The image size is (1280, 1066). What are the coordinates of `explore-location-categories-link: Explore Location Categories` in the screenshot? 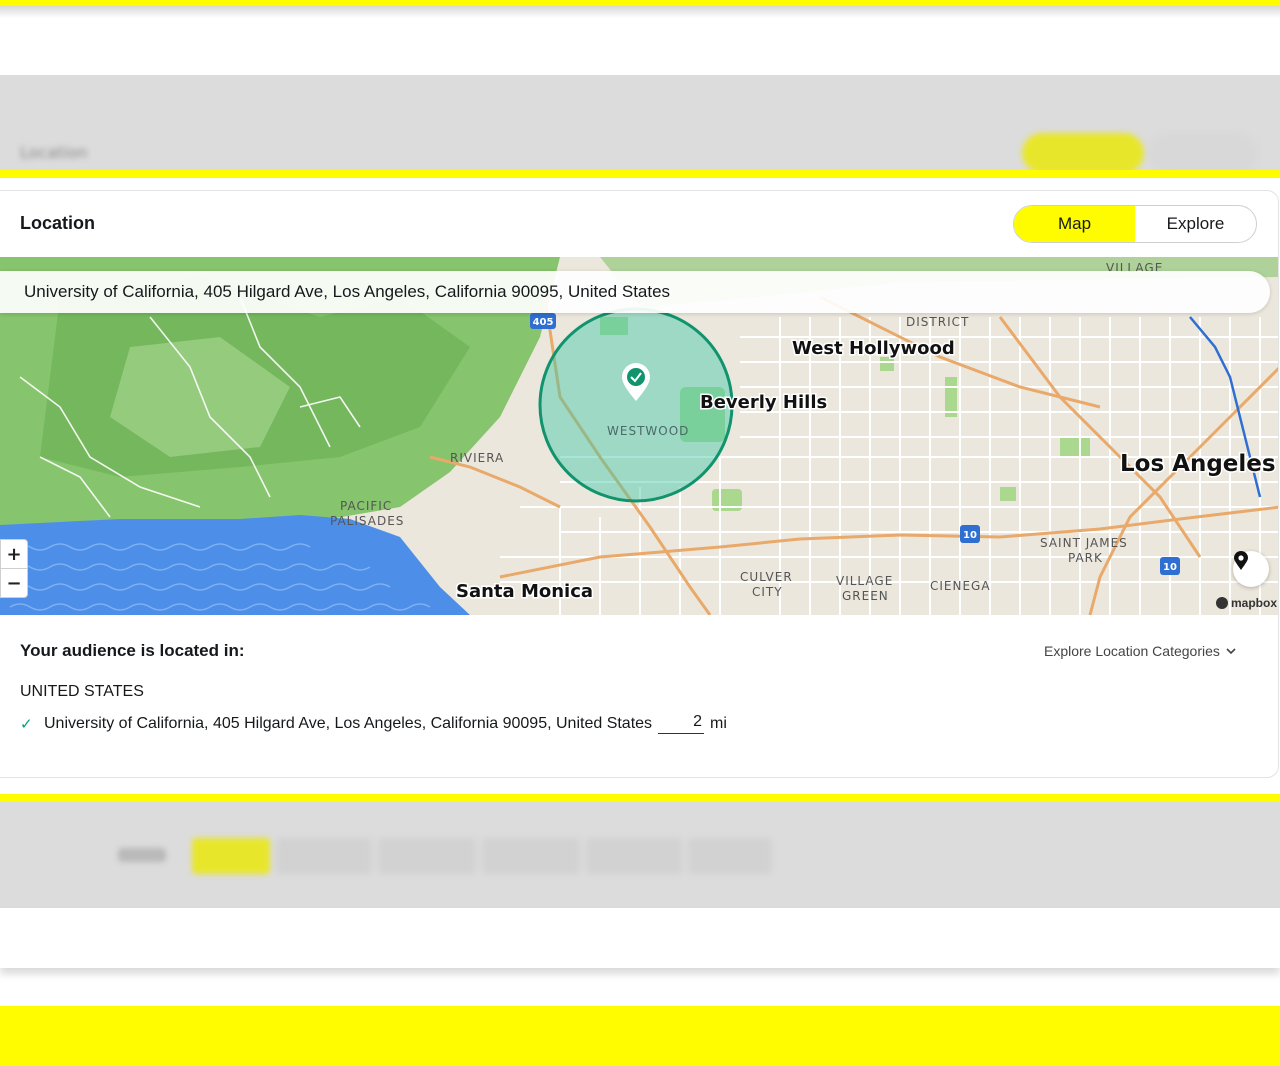 It's located at (1140, 651).